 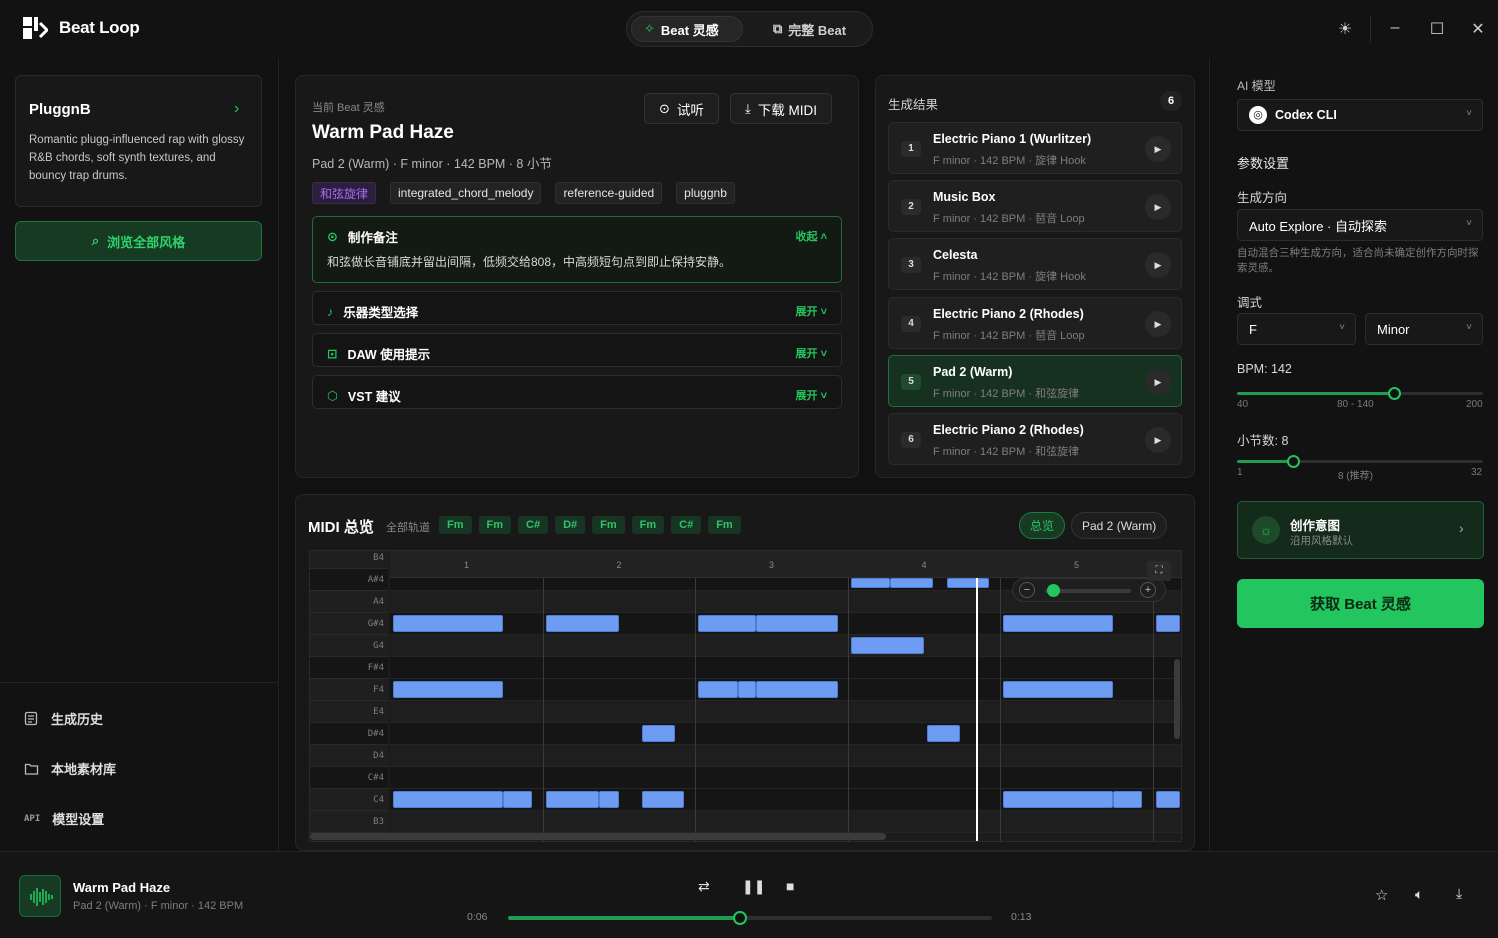 I want to click on direction-select: Auto Explore · 自动探索 ˅, so click(x=1360, y=225).